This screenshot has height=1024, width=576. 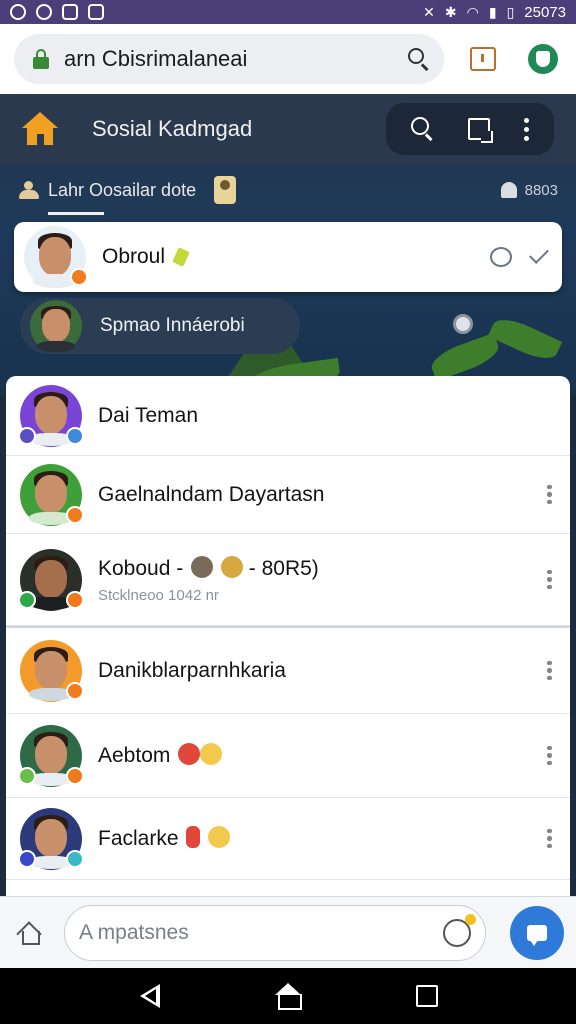 I want to click on emoji-sticker-icon, so click(x=231, y=566).